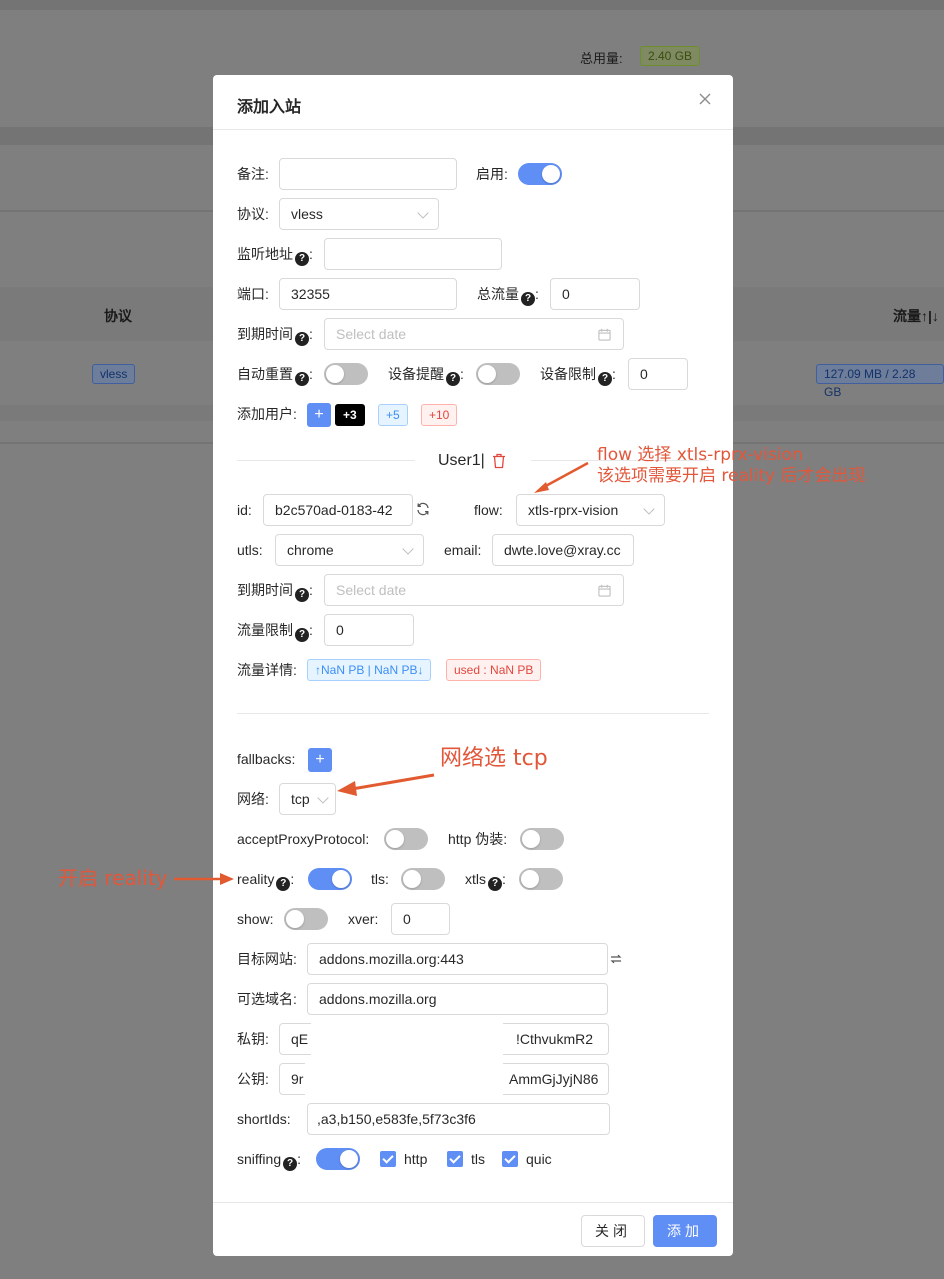  What do you see at coordinates (573, 510) in the screenshot?
I see `flow-value: xtls-rprx-vision` at bounding box center [573, 510].